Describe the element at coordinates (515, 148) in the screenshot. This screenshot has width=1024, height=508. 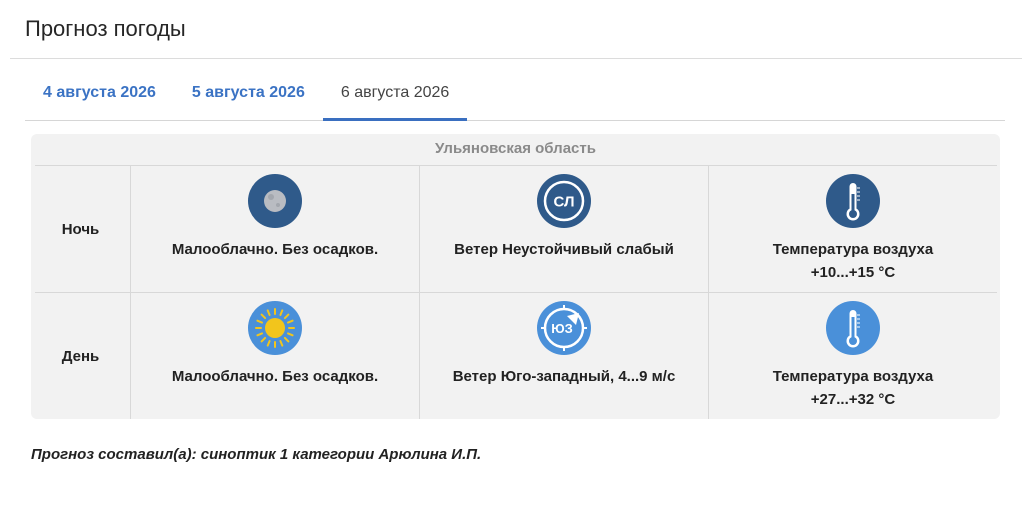
I see `region-header: Ульяновская область` at that location.